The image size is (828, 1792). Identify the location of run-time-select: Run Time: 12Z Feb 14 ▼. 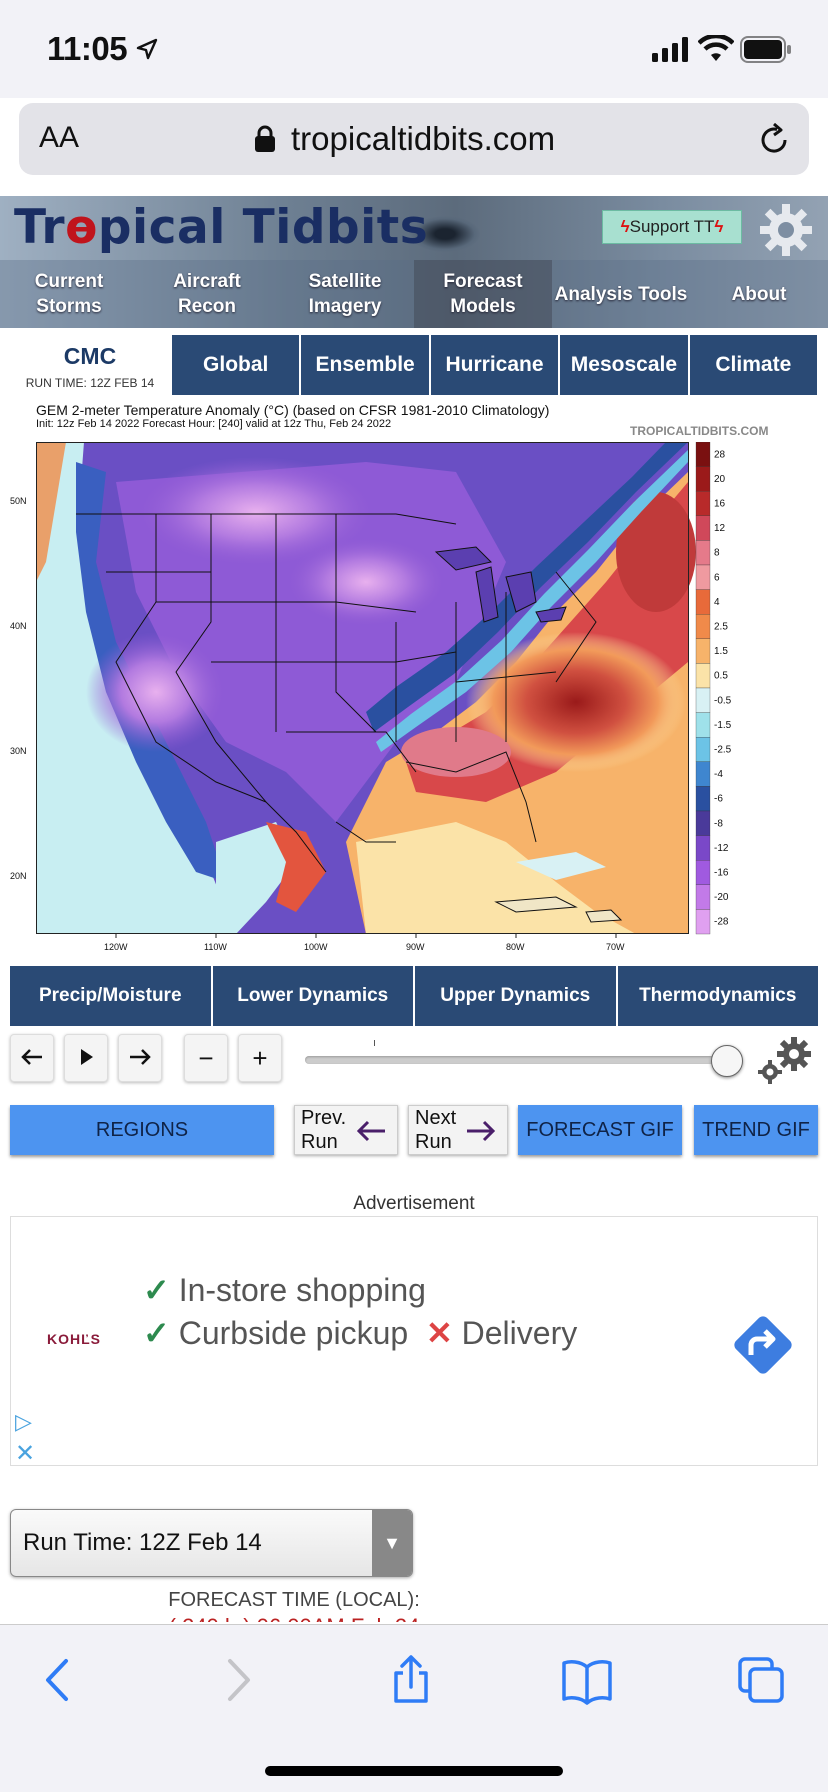
(211, 1543).